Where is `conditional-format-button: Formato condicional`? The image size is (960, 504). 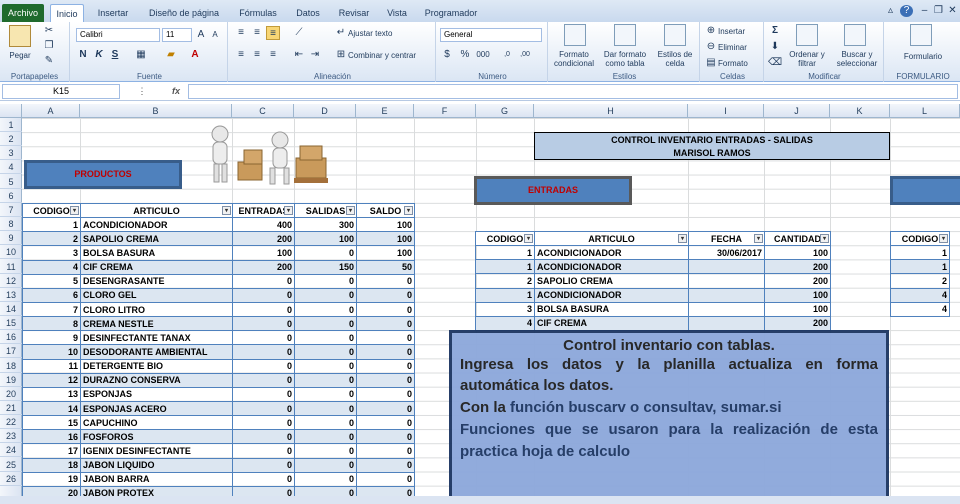
conditional-format-button: Formato condicional is located at coordinates (574, 59).